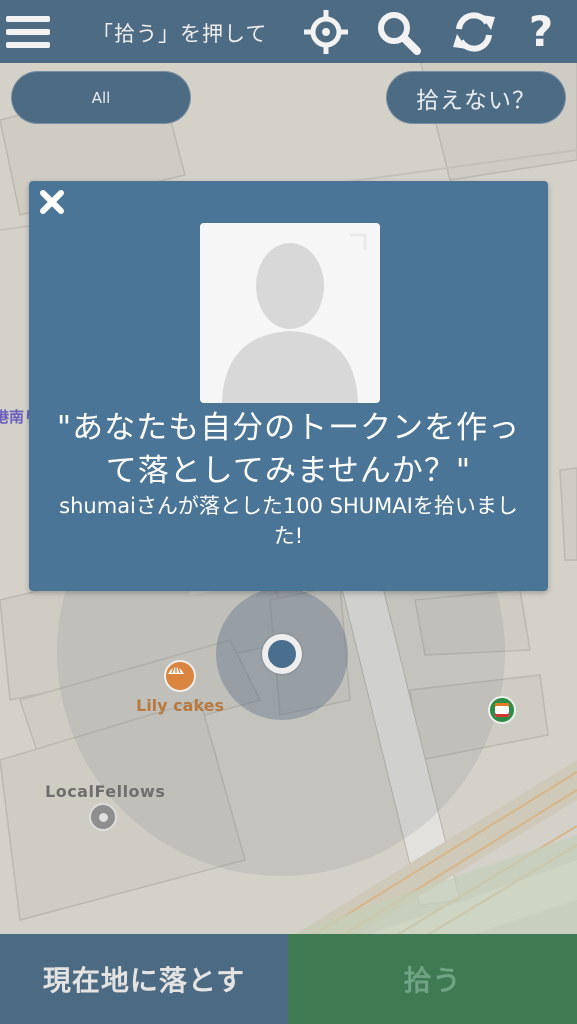 The width and height of the screenshot is (577, 1024). What do you see at coordinates (28, 32) in the screenshot?
I see `menu-icon` at bounding box center [28, 32].